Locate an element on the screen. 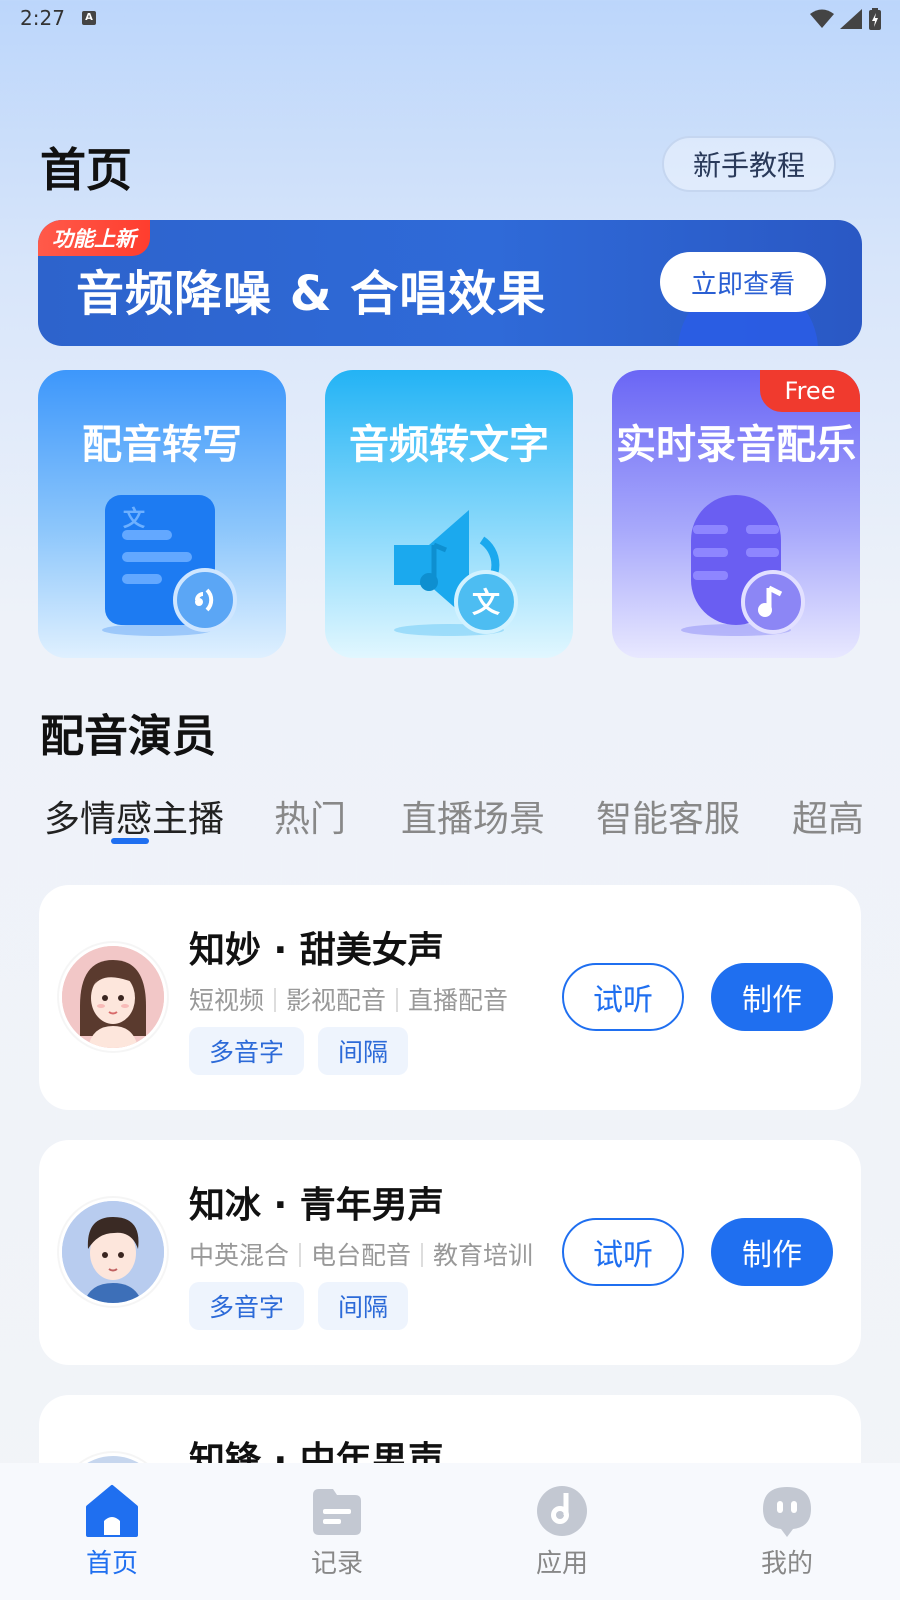 Image resolution: width=900 pixels, height=1600 pixels. tab-active-indicator is located at coordinates (130, 841).